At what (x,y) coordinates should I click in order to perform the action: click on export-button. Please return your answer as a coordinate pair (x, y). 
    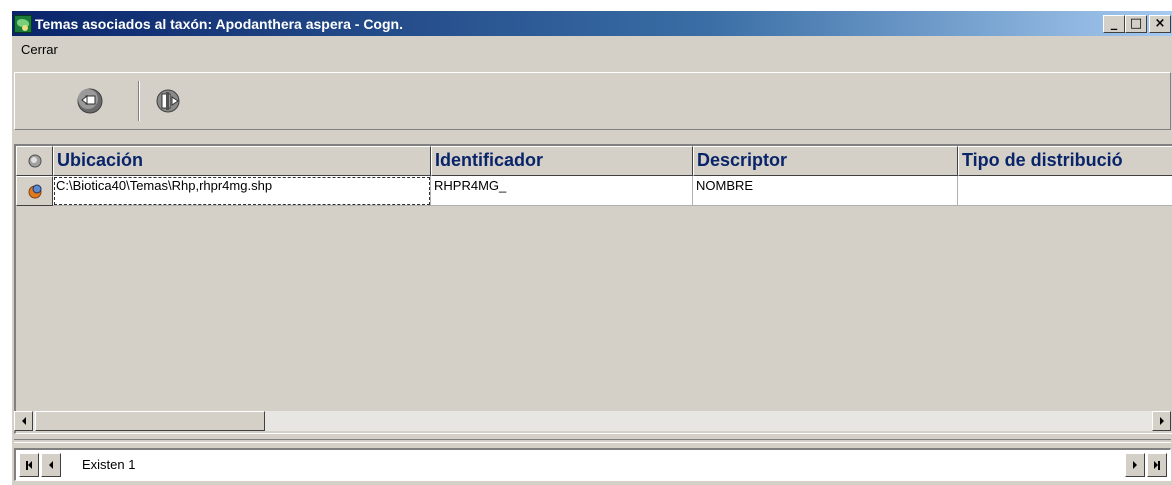
    Looking at the image, I should click on (170, 101).